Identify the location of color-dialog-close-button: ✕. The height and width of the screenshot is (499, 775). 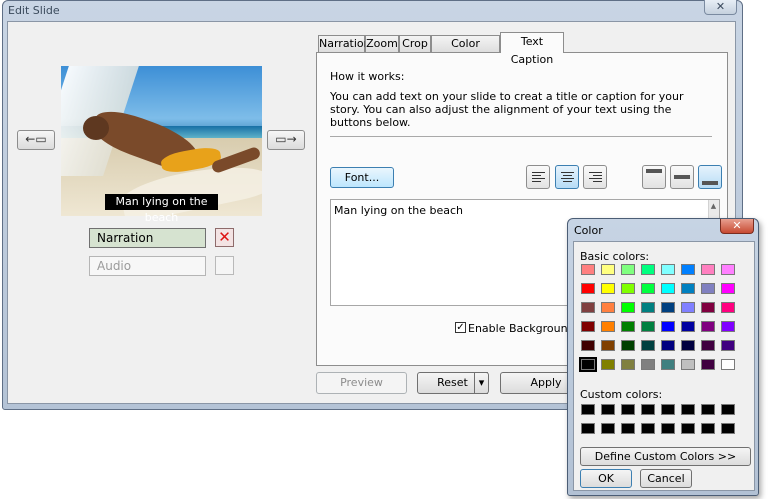
(737, 226).